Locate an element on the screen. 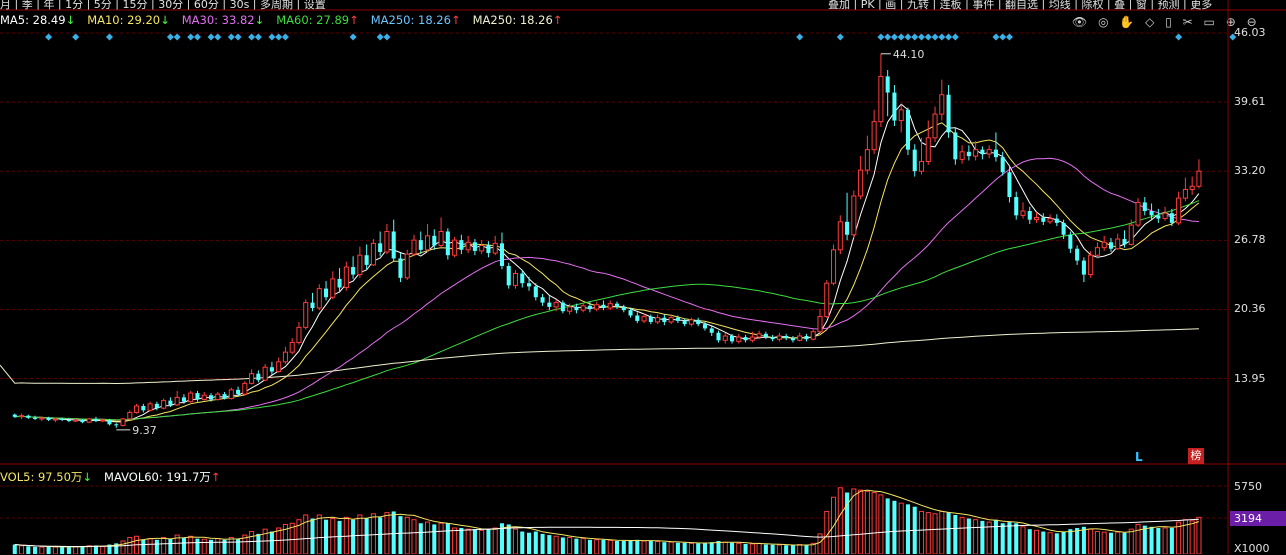 The image size is (1286, 555). price-tick-label: 39.61 is located at coordinates (1250, 102).